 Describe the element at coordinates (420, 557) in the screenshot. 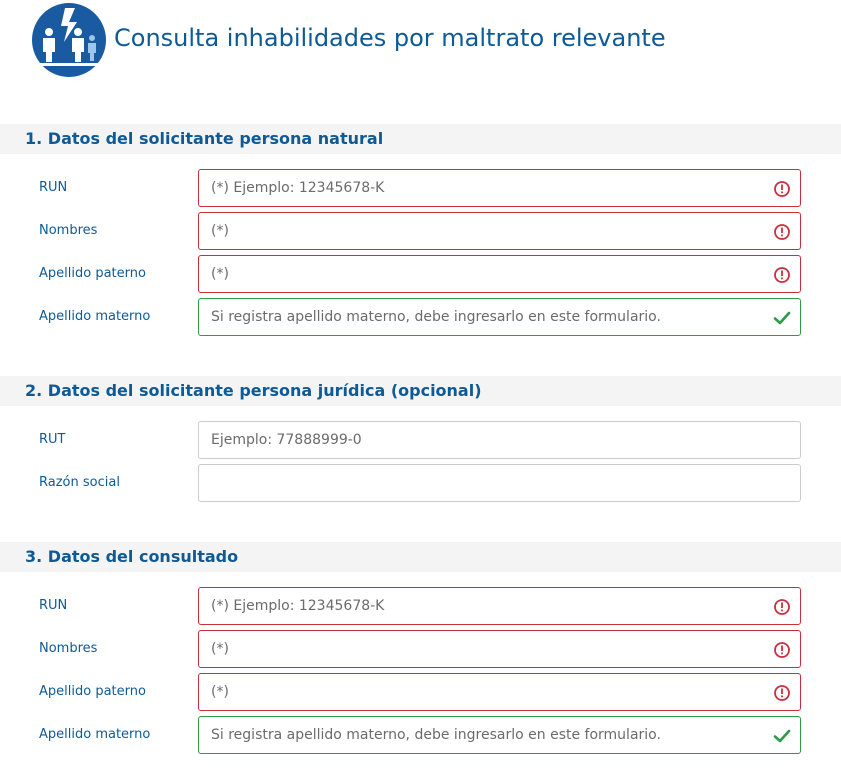

I see `section-header-consultado: 3. Datos del consultado` at that location.